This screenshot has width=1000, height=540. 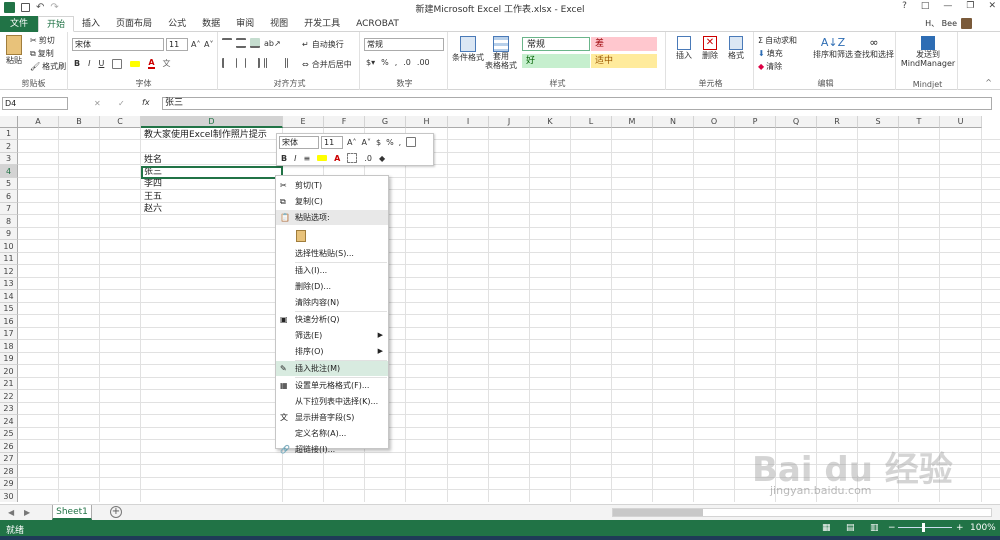 I want to click on column-header-J: J, so click(x=509, y=122).